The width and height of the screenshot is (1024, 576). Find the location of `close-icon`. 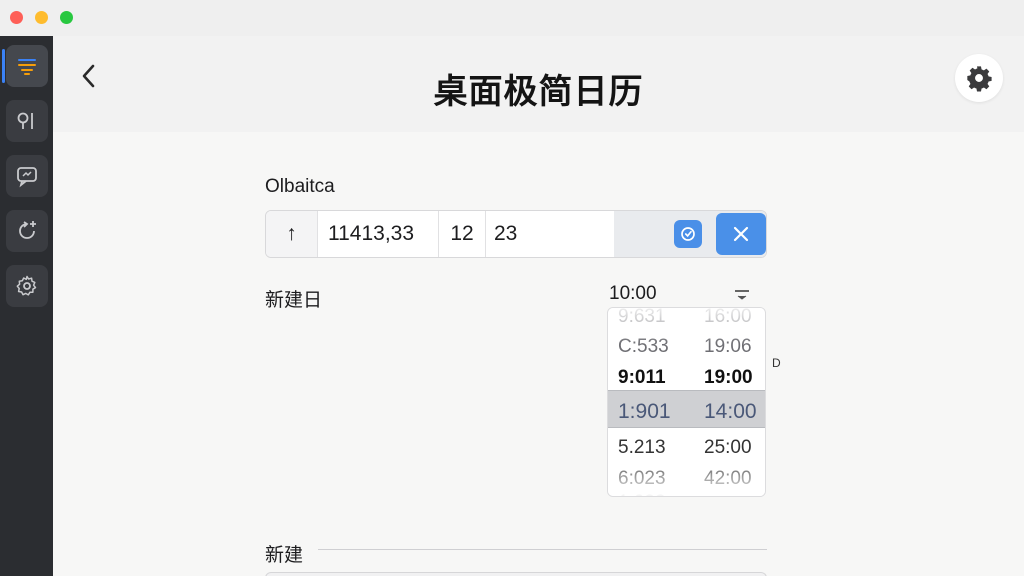

close-icon is located at coordinates (741, 234).